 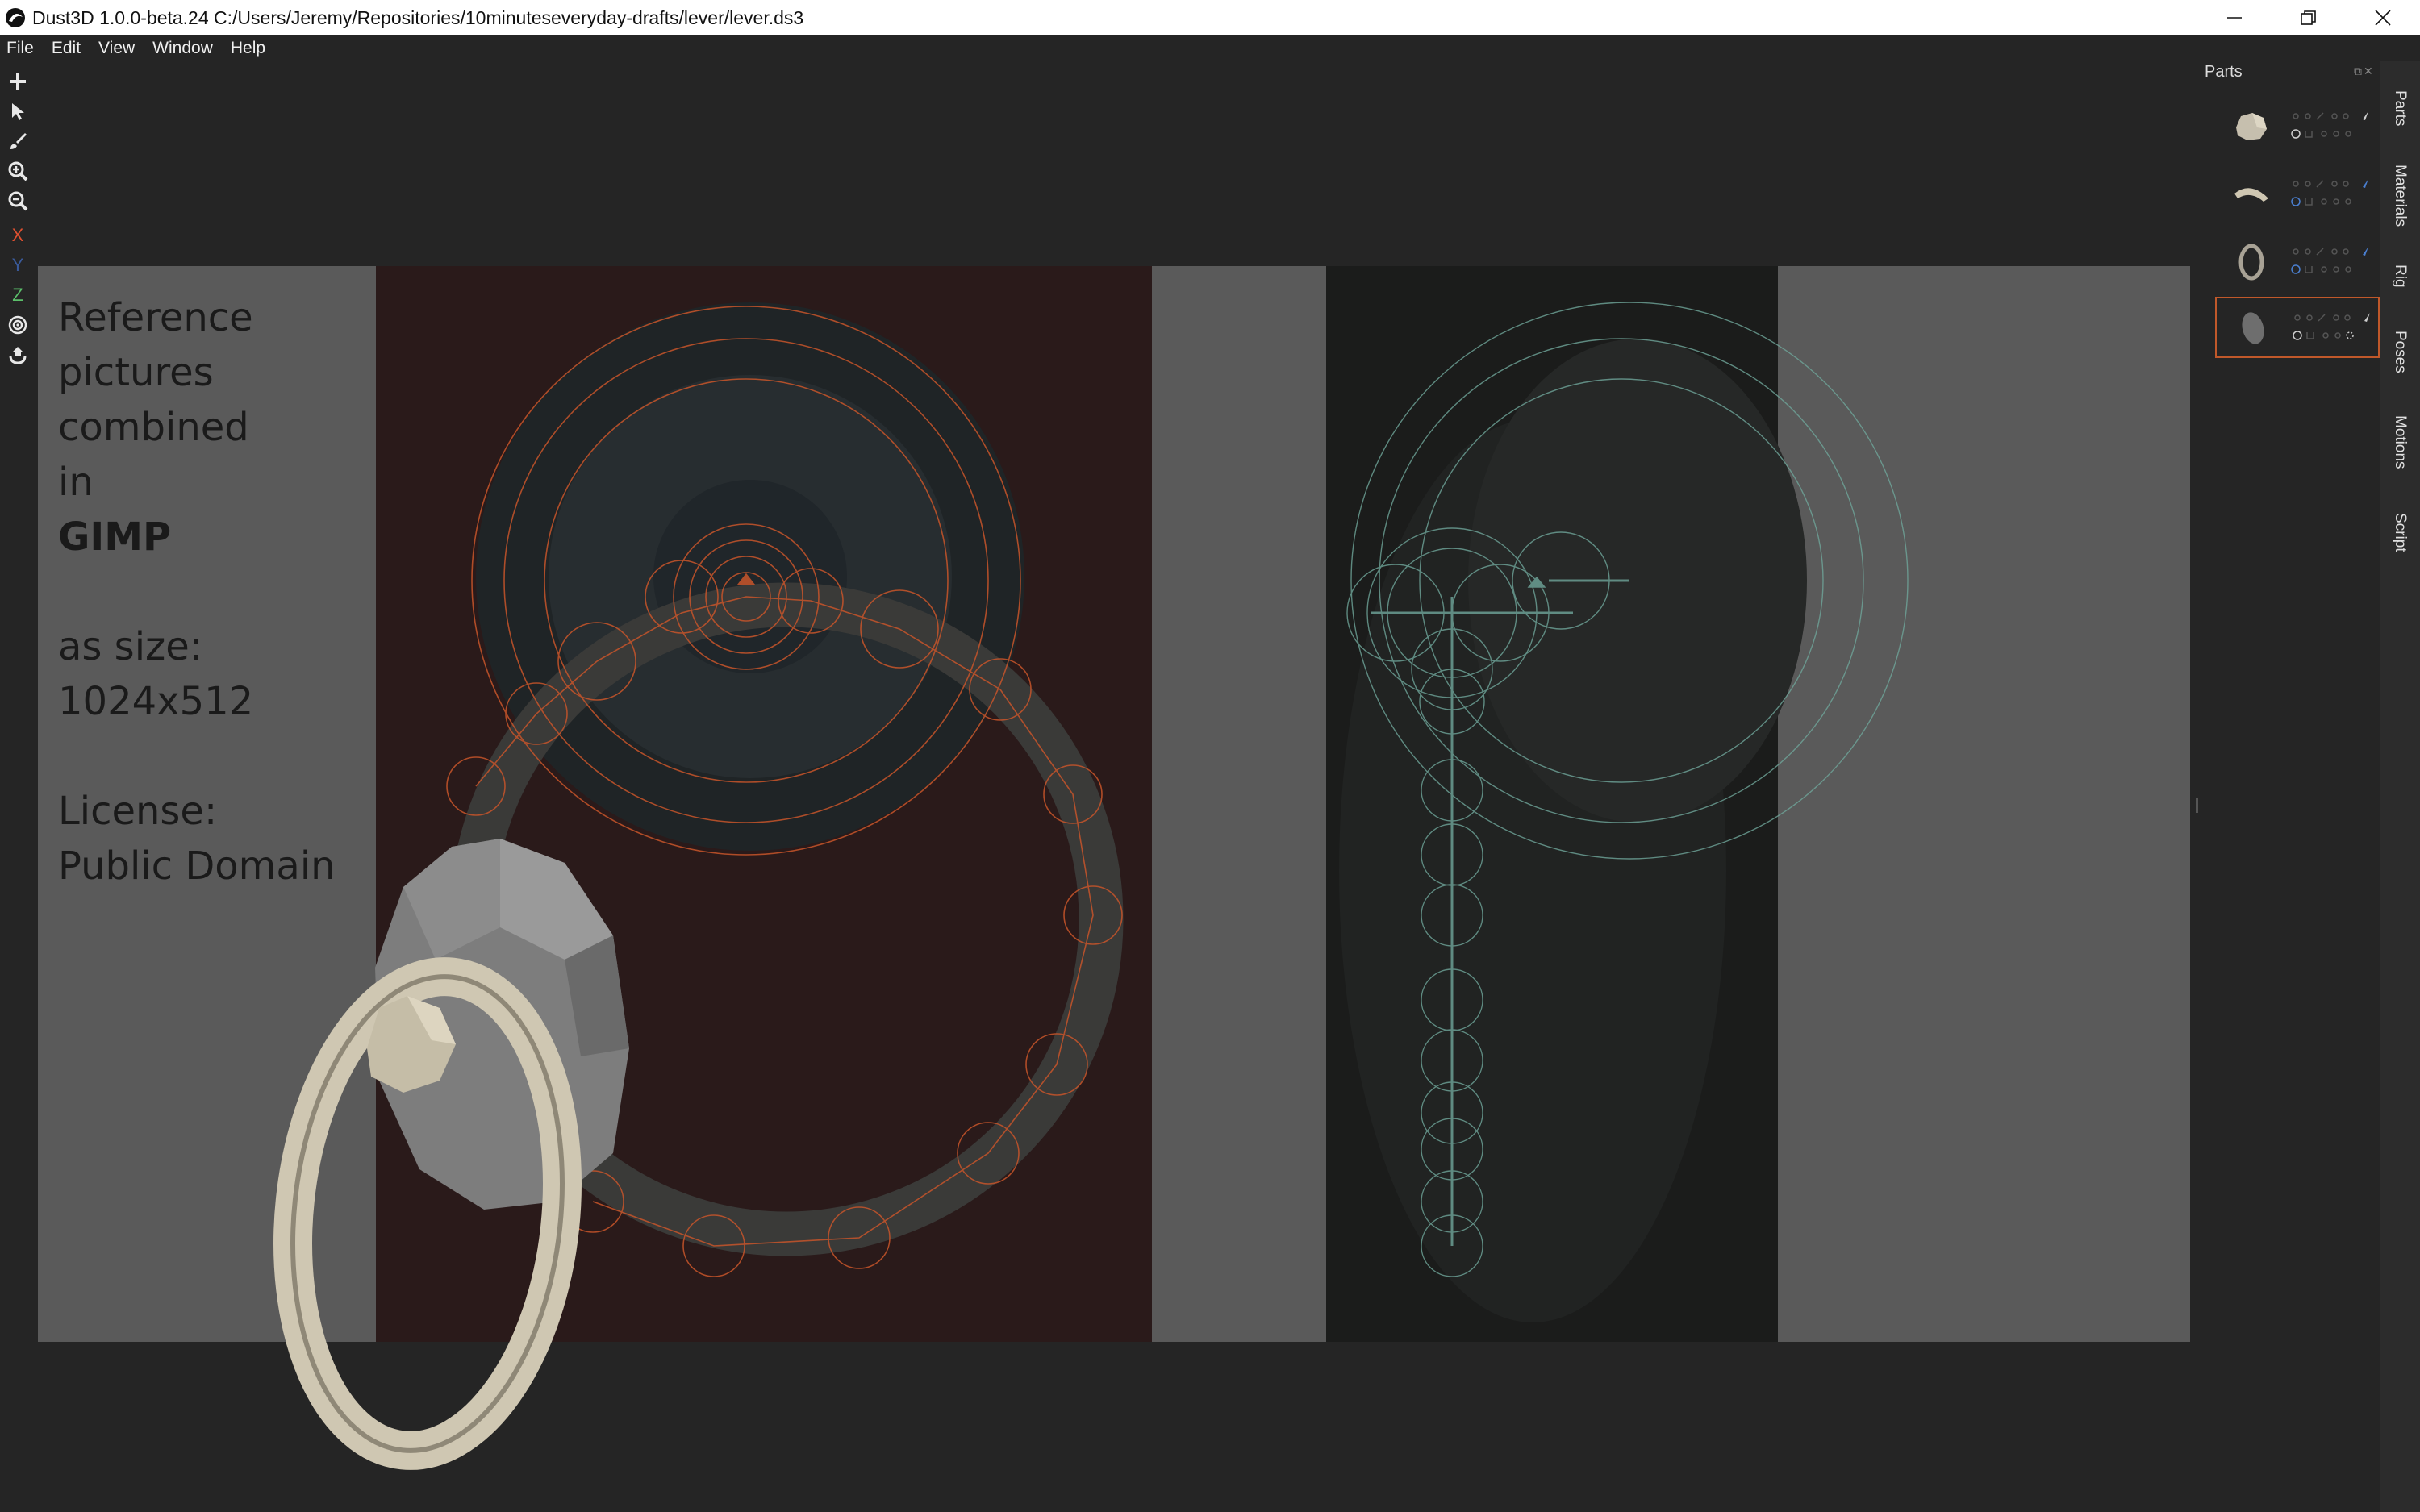 I want to click on radius-lock-button, so click(x=17, y=325).